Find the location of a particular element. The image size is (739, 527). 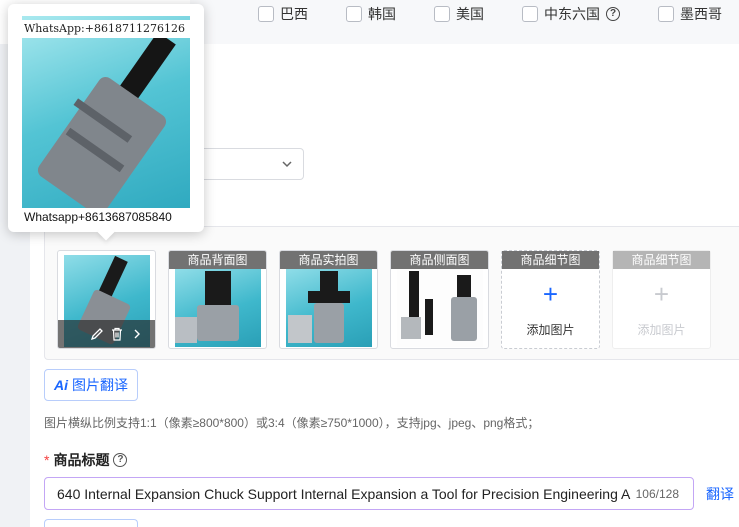

main-image-thumb is located at coordinates (106, 299).